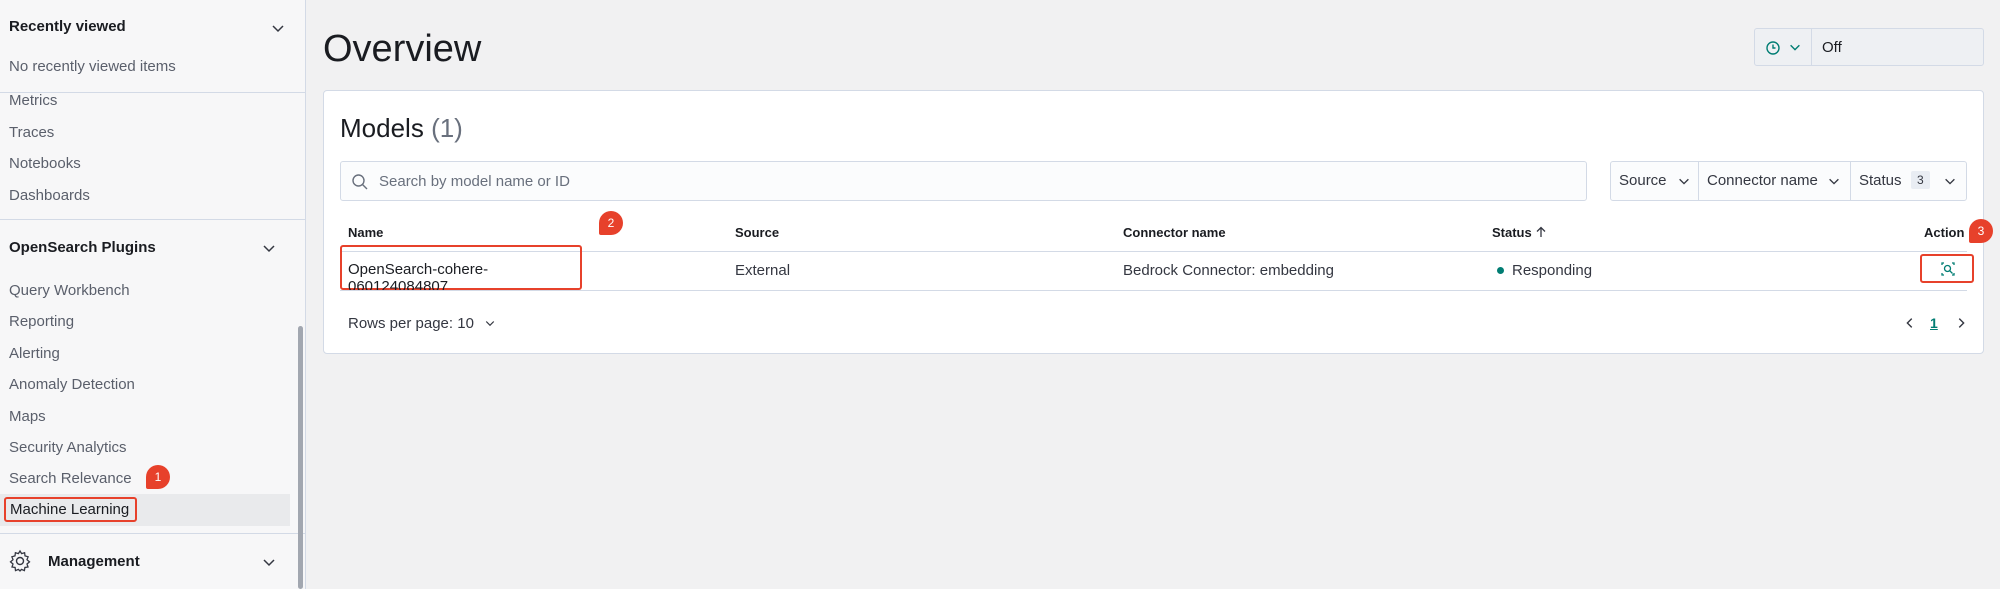 Image resolution: width=2000 pixels, height=589 pixels. Describe the element at coordinates (461, 270) in the screenshot. I see `model-name-link: OpenSearch-cohere-060124084807` at that location.